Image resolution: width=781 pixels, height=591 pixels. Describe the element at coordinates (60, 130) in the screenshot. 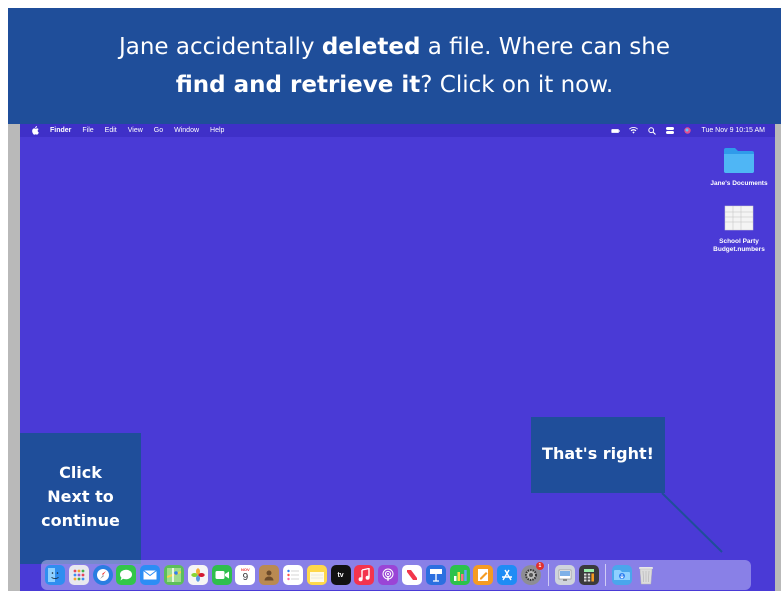

I see `menu-finder: Finder` at that location.